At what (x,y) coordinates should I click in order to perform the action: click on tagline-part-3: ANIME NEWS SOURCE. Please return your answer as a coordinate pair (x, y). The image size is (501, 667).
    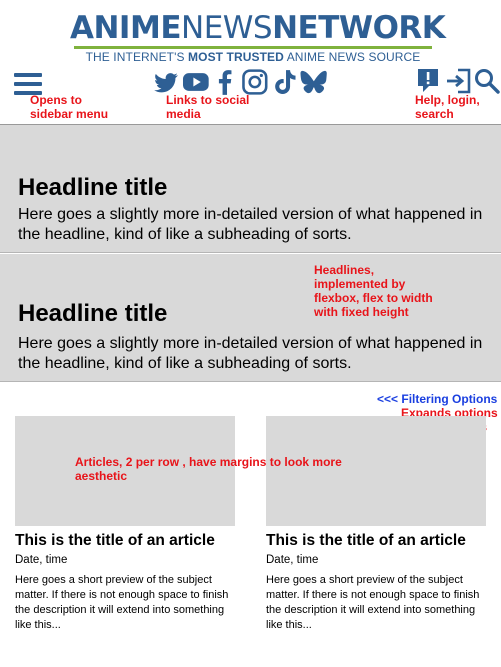
    Looking at the image, I should click on (352, 57).